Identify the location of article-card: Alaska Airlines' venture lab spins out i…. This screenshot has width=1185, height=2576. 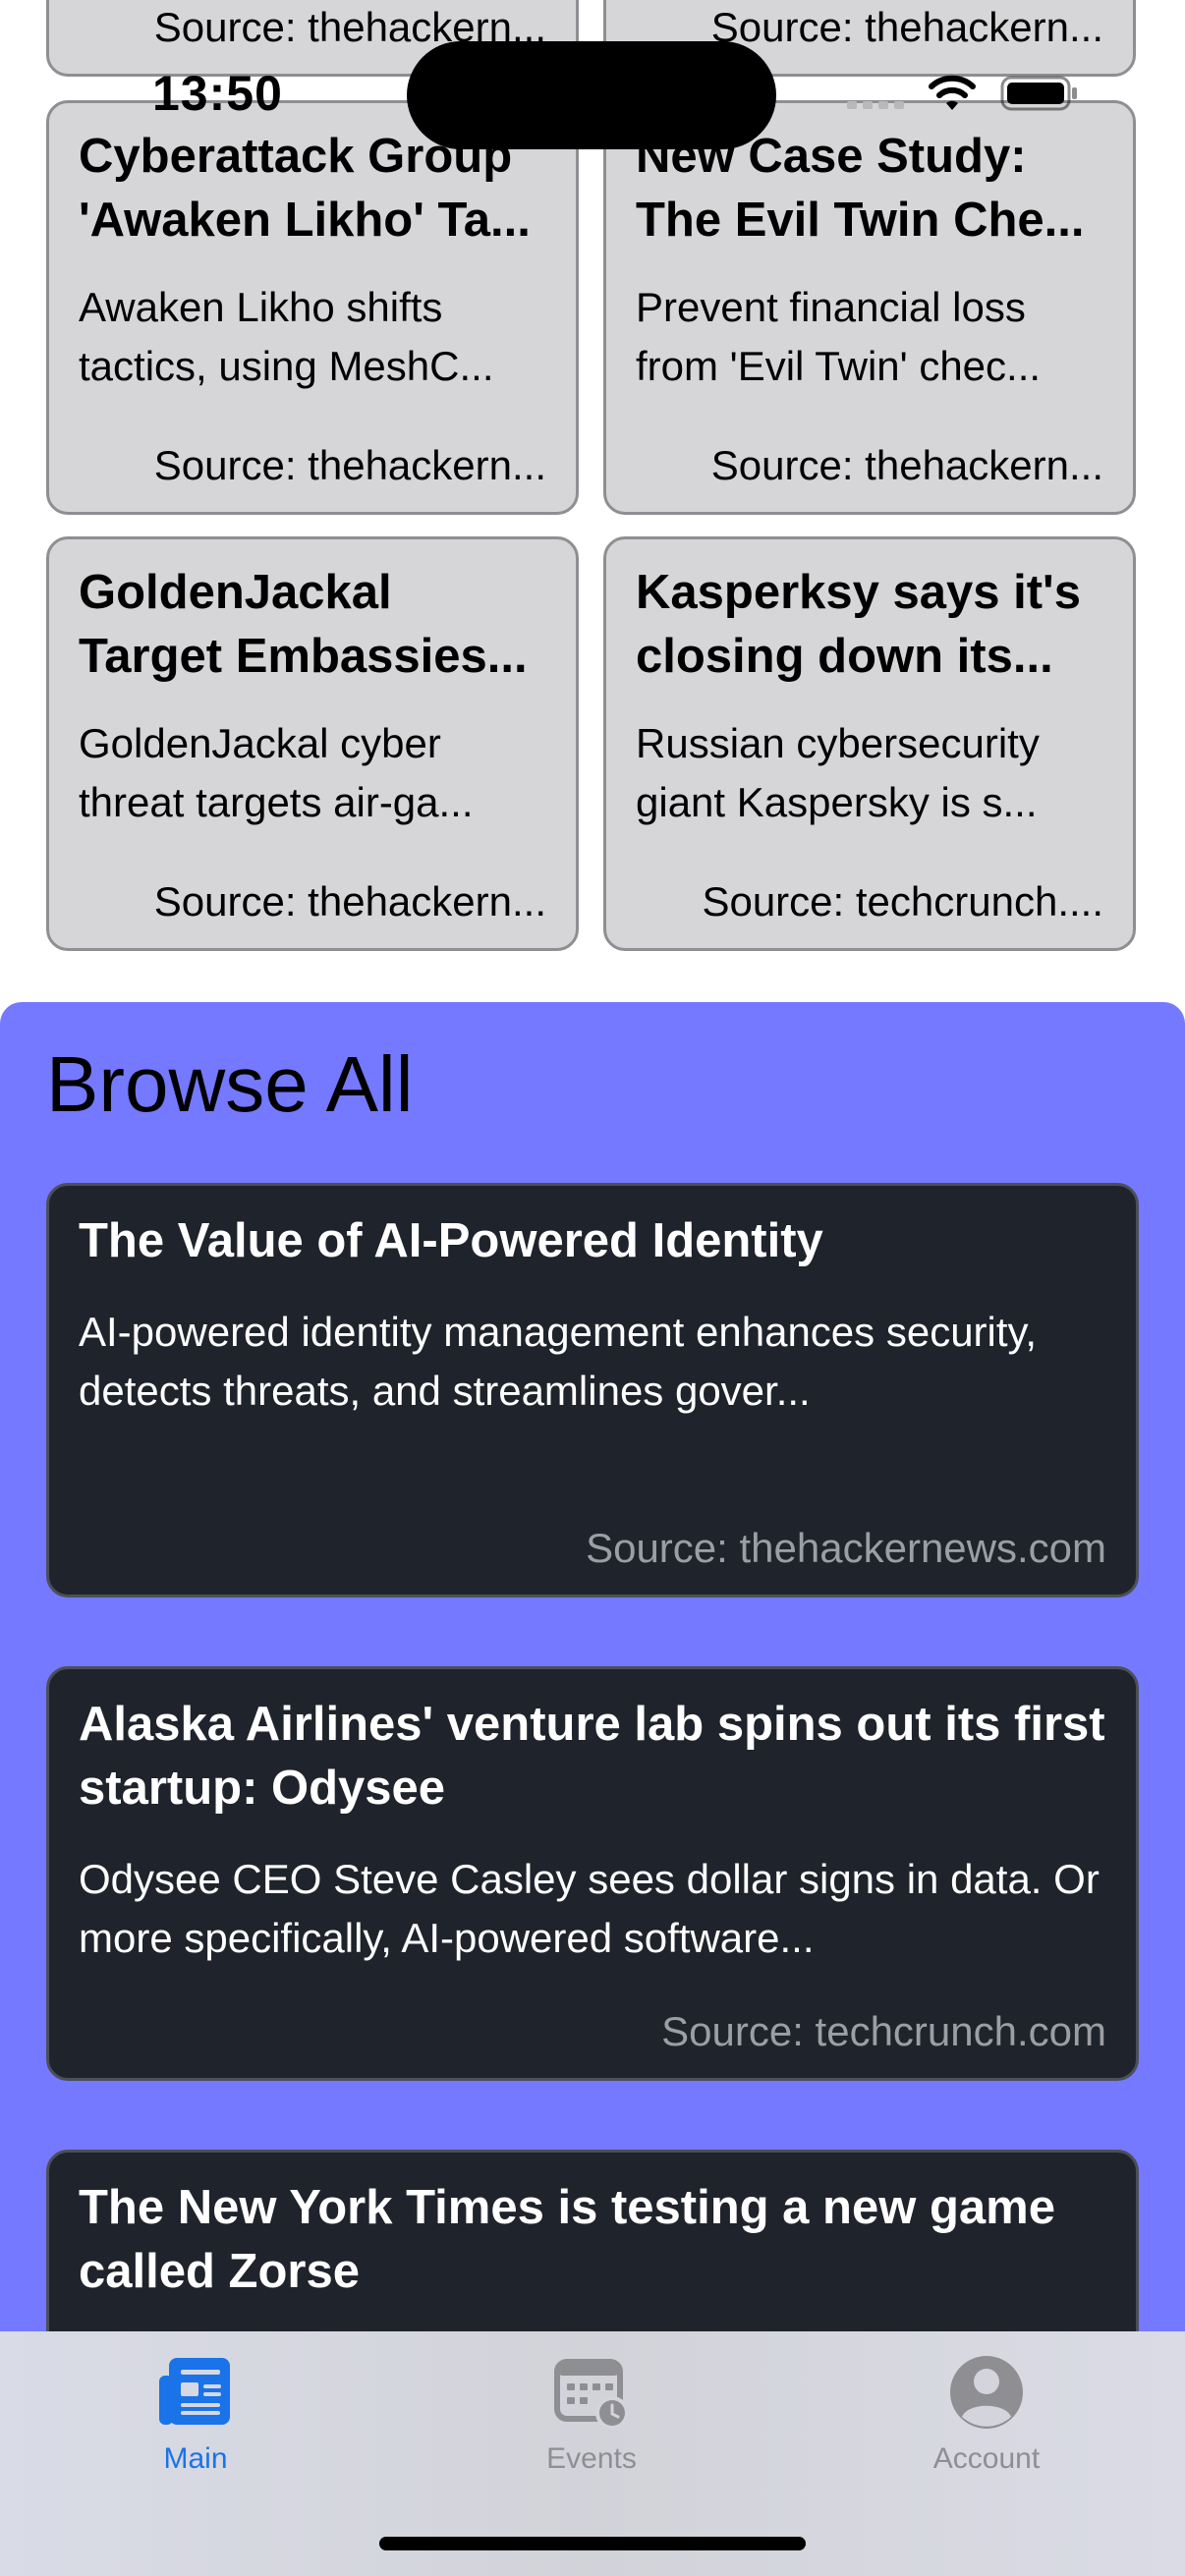
(592, 1873).